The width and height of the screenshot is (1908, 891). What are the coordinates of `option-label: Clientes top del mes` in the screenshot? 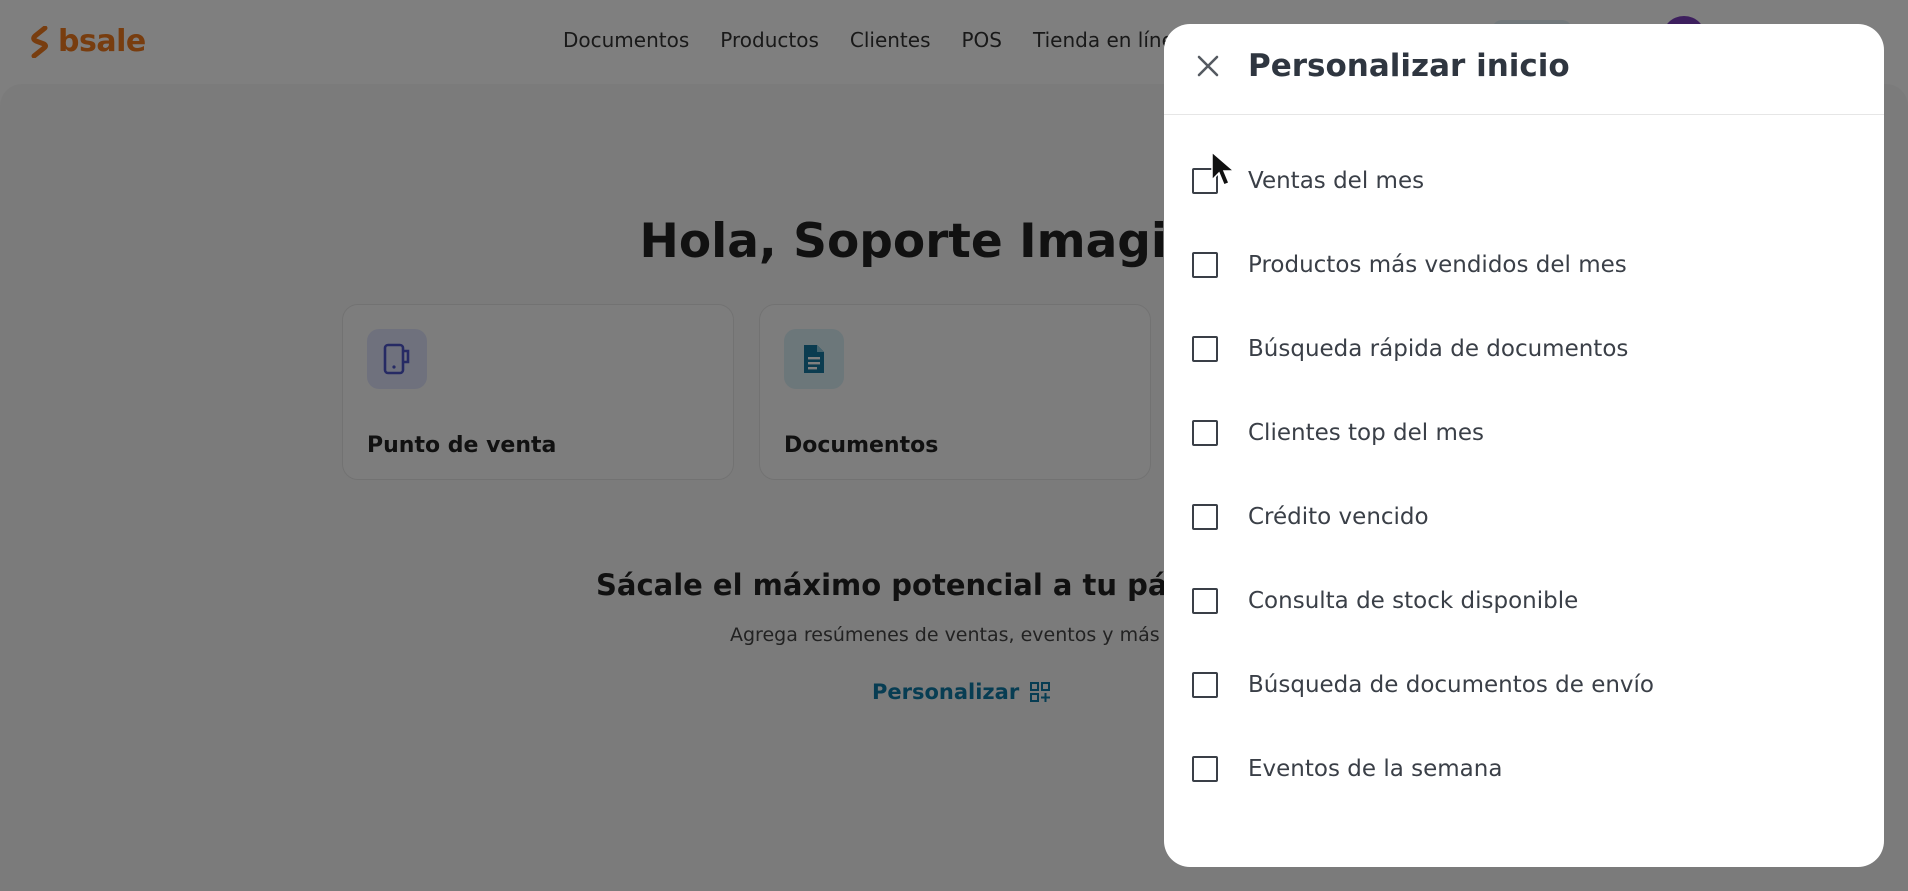 It's located at (1366, 433).